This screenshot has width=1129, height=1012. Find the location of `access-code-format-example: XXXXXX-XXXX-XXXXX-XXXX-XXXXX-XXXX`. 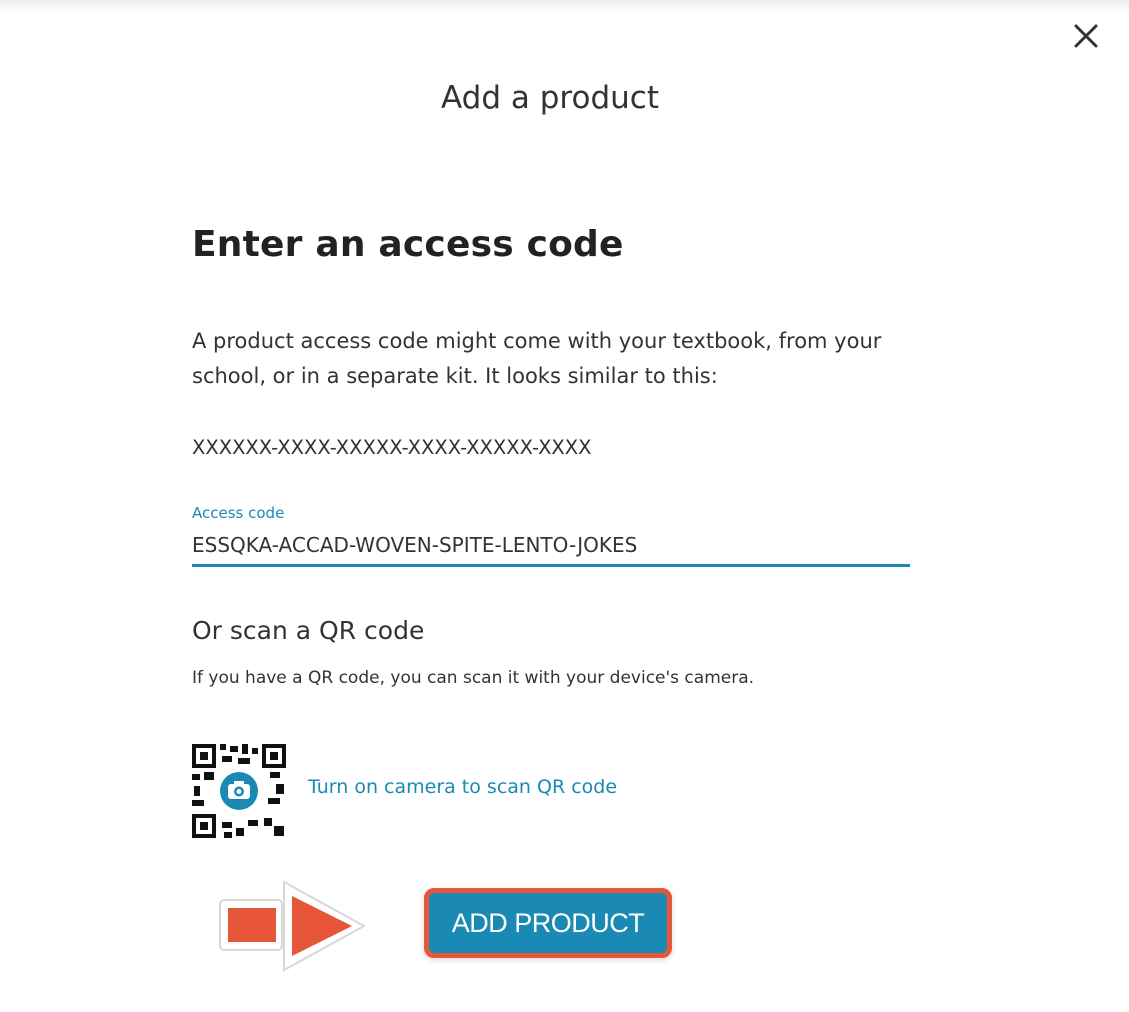

access-code-format-example: XXXXXX-XXXX-XXXXX-XXXX-XXXXX-XXXX is located at coordinates (392, 447).